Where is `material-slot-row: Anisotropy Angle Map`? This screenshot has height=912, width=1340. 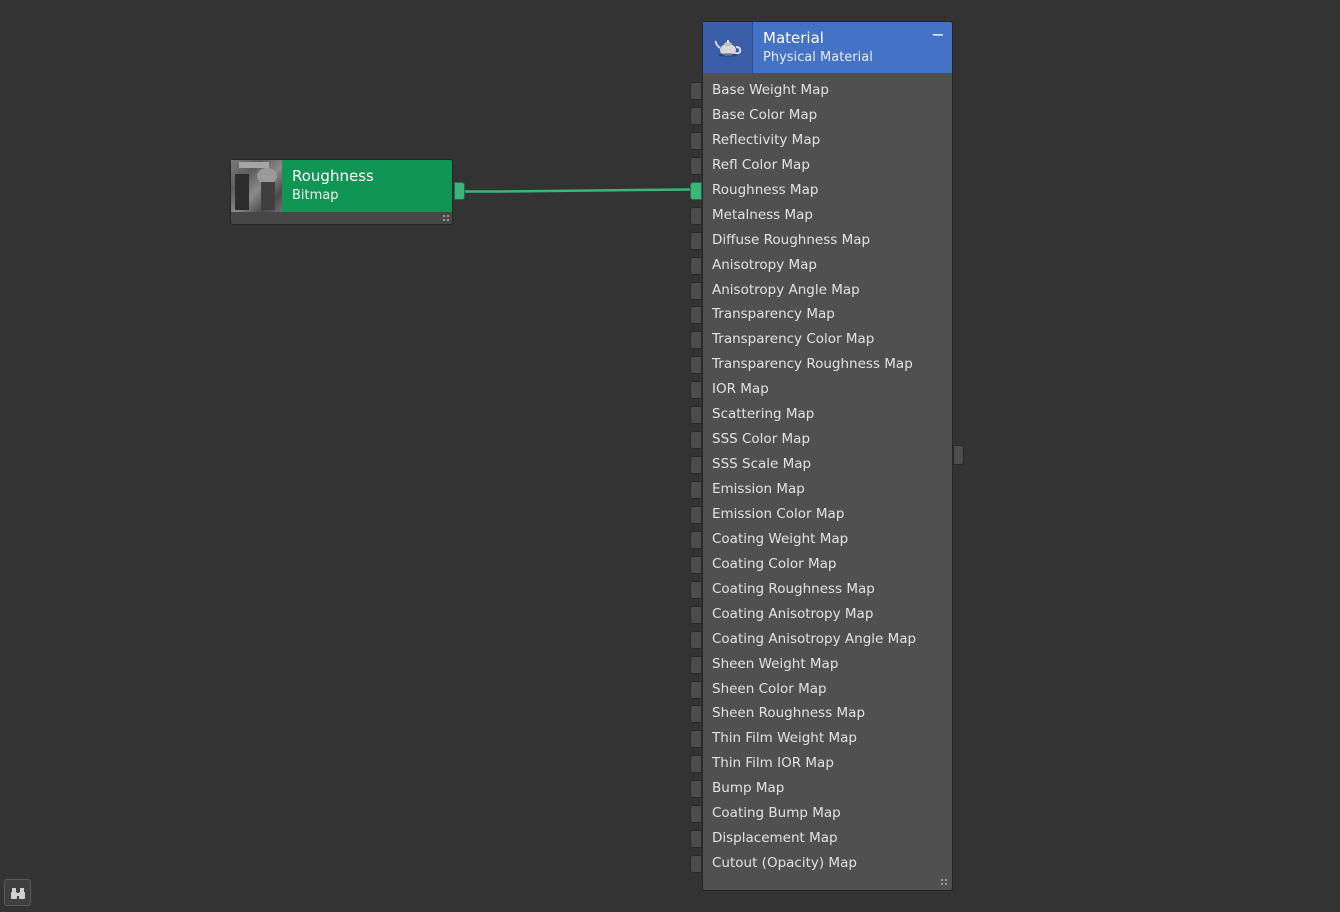
material-slot-row: Anisotropy Angle Map is located at coordinates (821, 290).